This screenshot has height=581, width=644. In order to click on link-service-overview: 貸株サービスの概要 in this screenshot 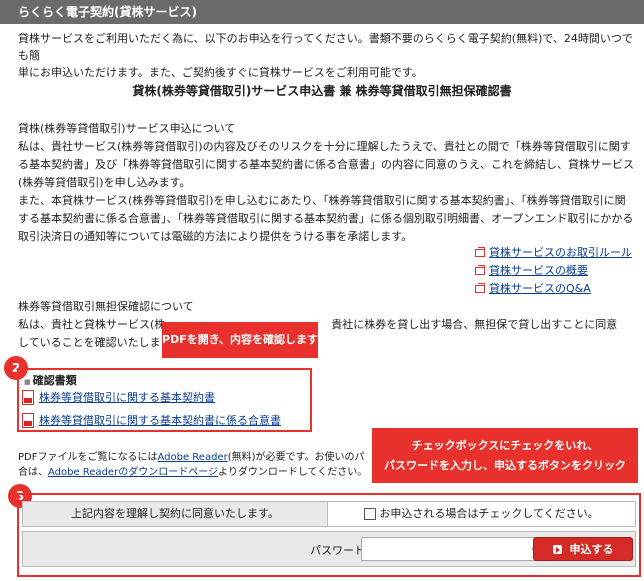, I will do `click(553, 271)`.